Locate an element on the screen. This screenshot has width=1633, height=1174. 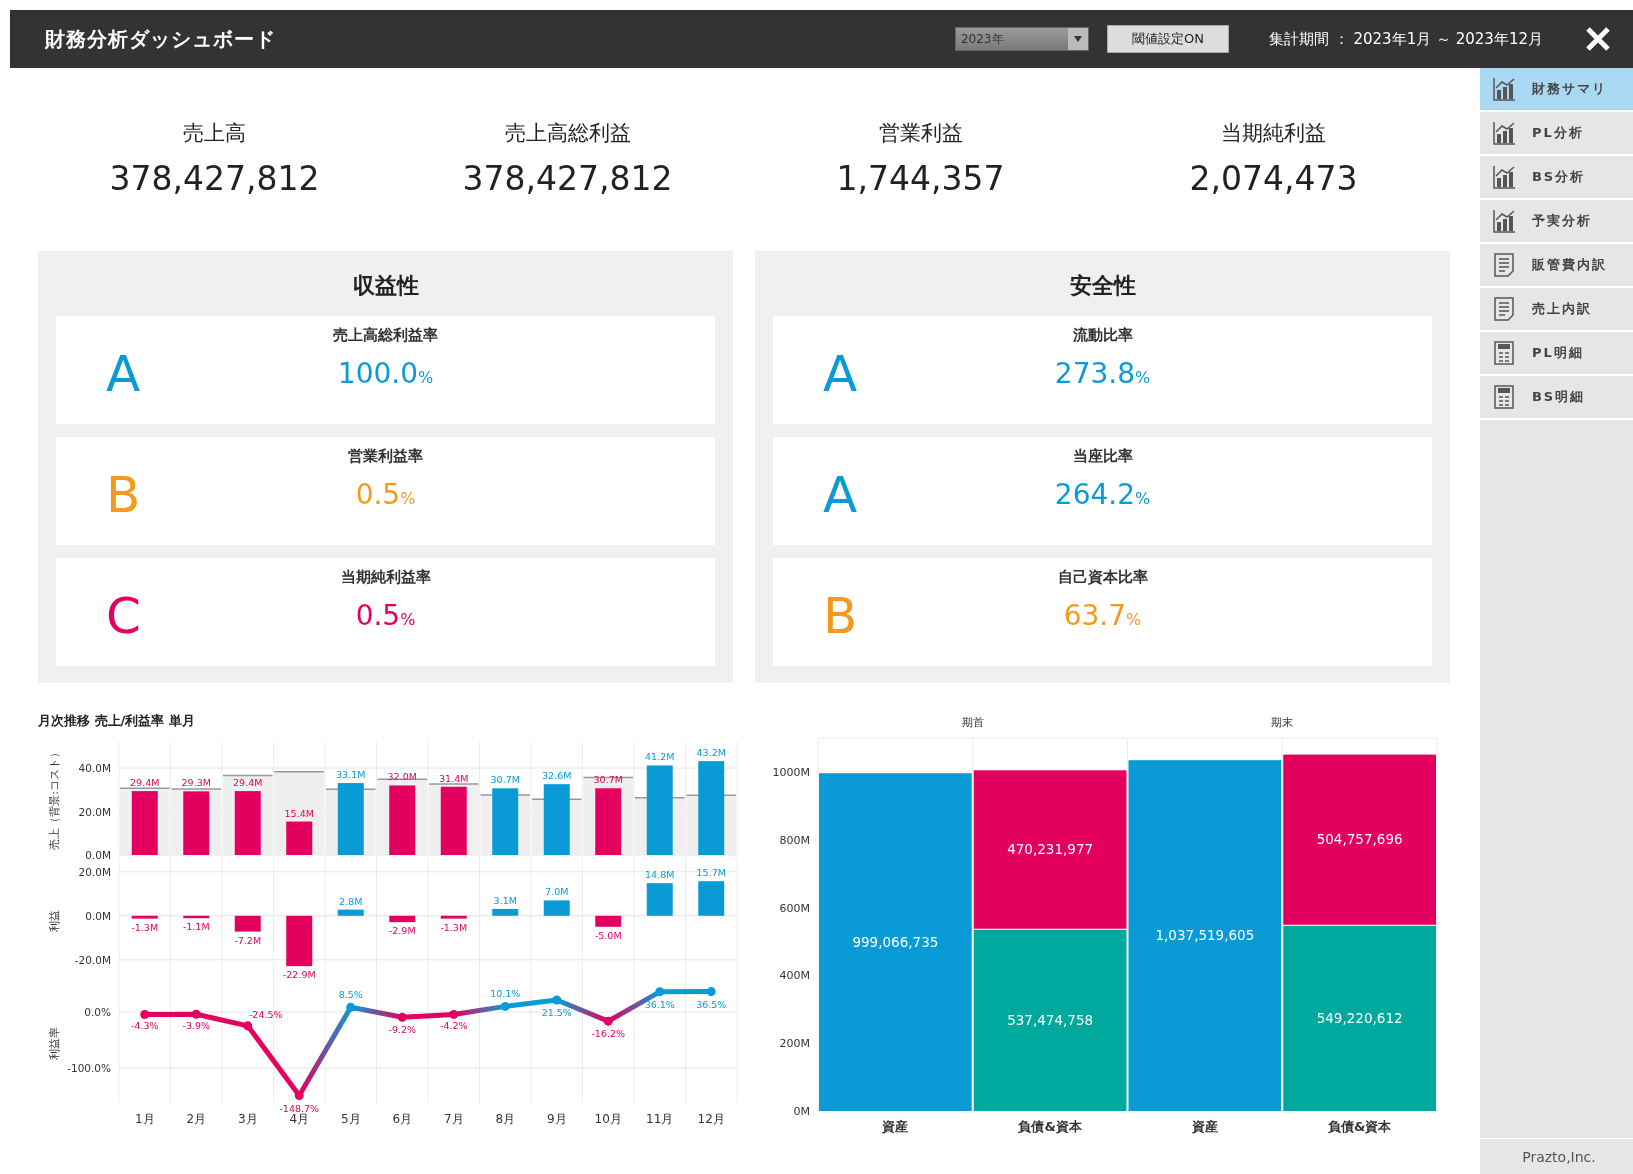
value-label: 549,220,612 is located at coordinates (1359, 1017).